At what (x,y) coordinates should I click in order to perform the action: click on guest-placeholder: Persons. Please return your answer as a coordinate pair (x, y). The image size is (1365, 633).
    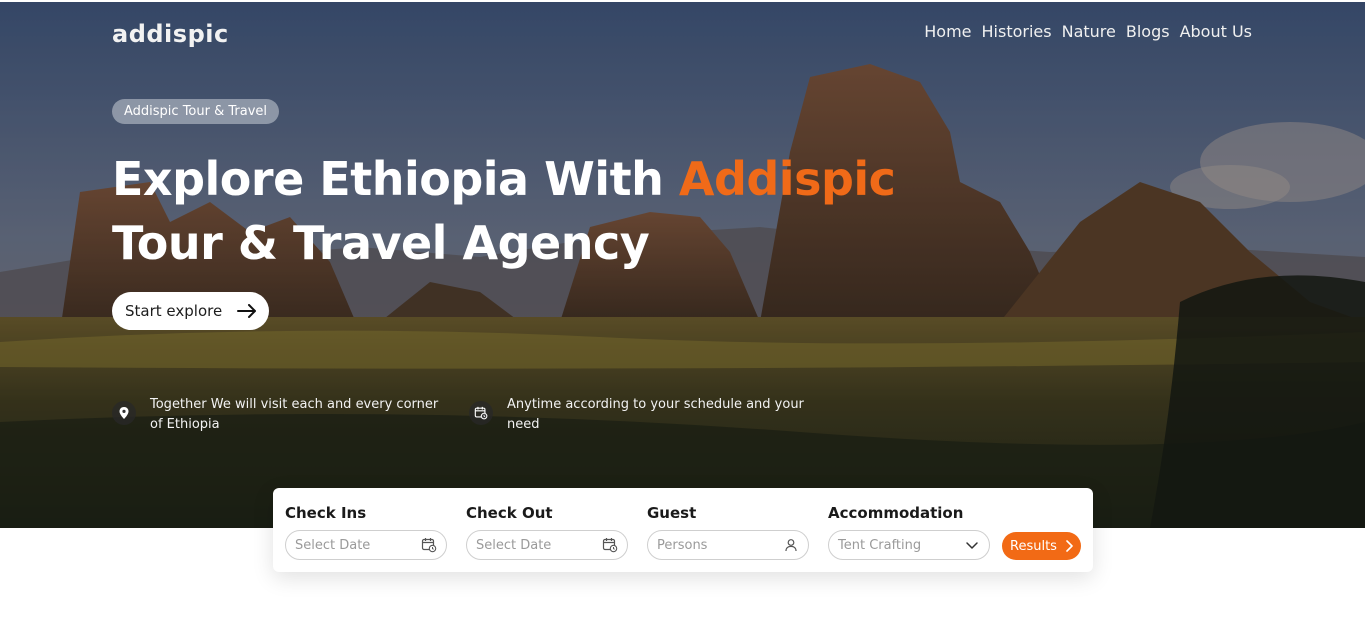
    Looking at the image, I should click on (682, 545).